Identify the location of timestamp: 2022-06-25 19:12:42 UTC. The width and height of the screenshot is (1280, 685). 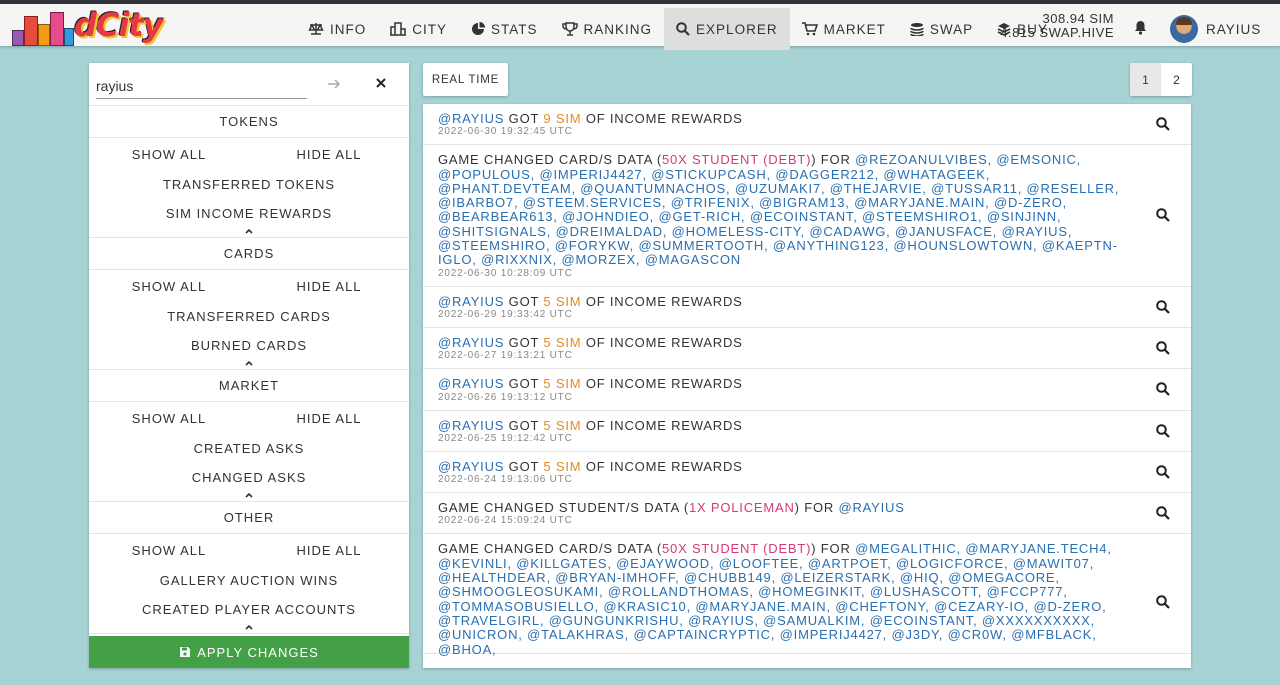
(505, 438).